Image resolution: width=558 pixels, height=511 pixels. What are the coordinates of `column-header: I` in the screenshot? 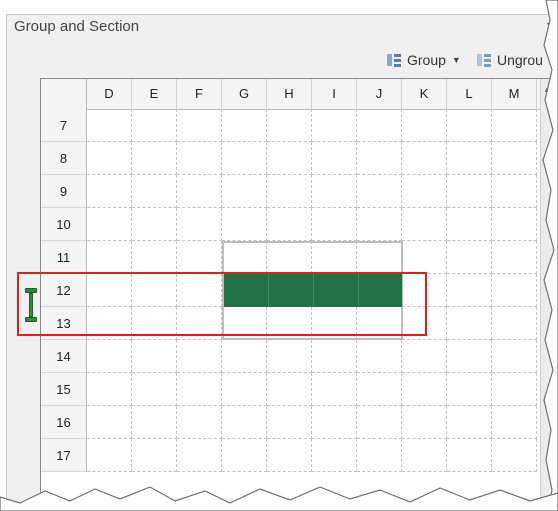 It's located at (334, 94).